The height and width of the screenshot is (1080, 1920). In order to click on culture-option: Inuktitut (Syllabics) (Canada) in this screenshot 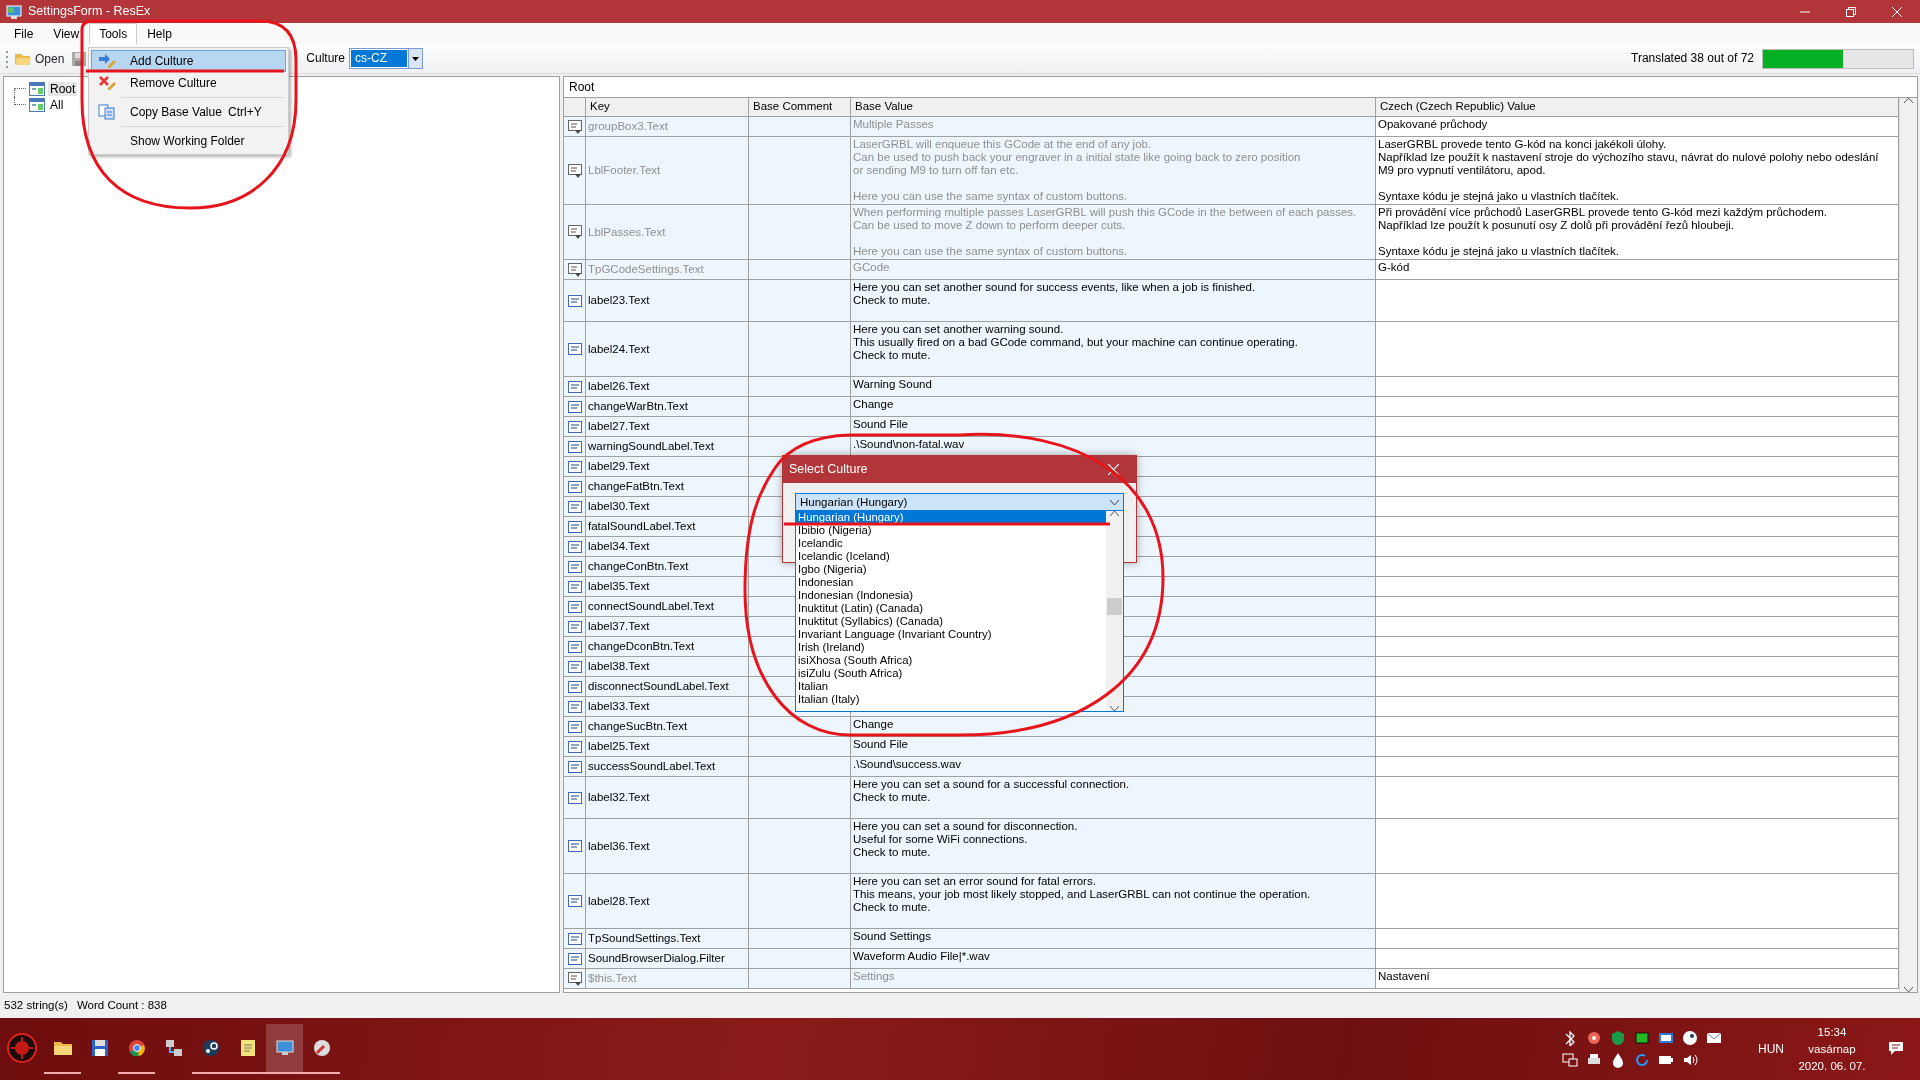, I will do `click(951, 621)`.